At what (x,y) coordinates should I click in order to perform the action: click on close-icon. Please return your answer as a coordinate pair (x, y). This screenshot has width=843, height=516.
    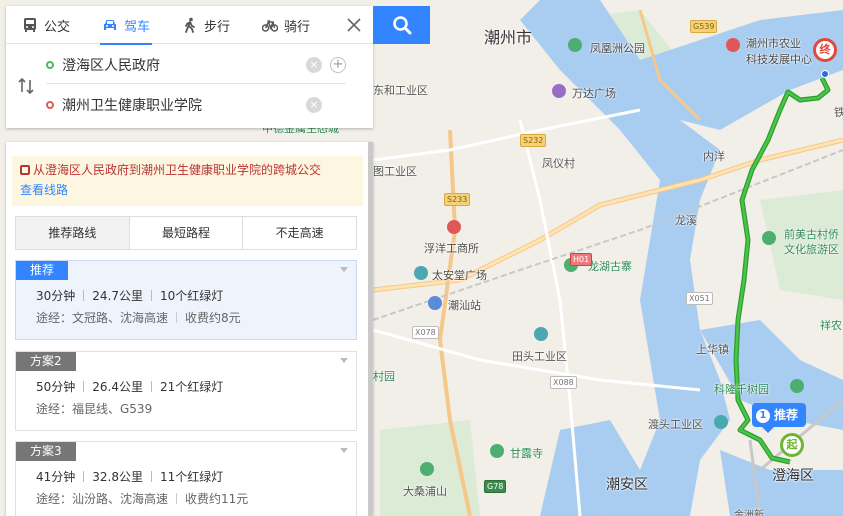
    Looking at the image, I should click on (354, 25).